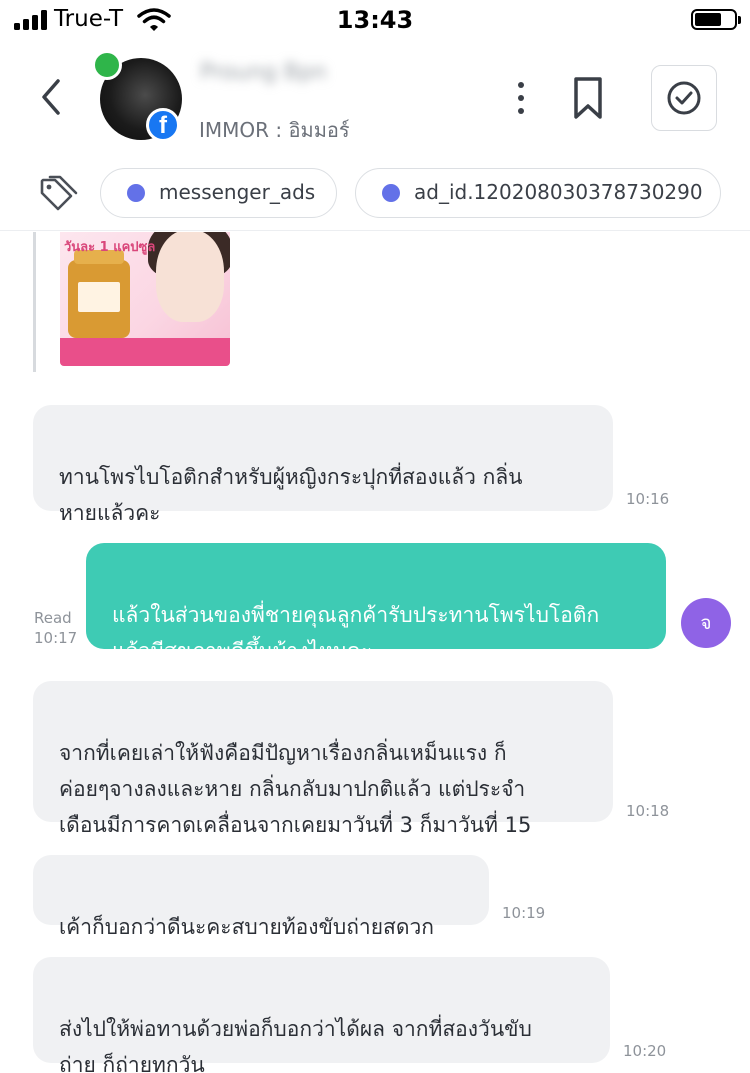 This screenshot has height=1073, width=750. I want to click on message-time: 10:19, so click(524, 913).